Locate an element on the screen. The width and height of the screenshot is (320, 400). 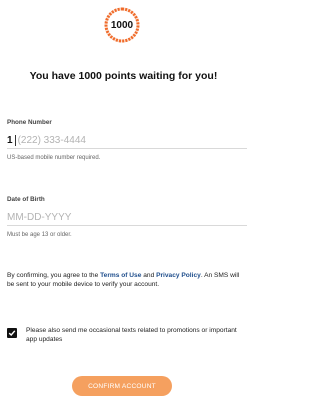
terms-of-use-link: Terms of Use is located at coordinates (120, 275).